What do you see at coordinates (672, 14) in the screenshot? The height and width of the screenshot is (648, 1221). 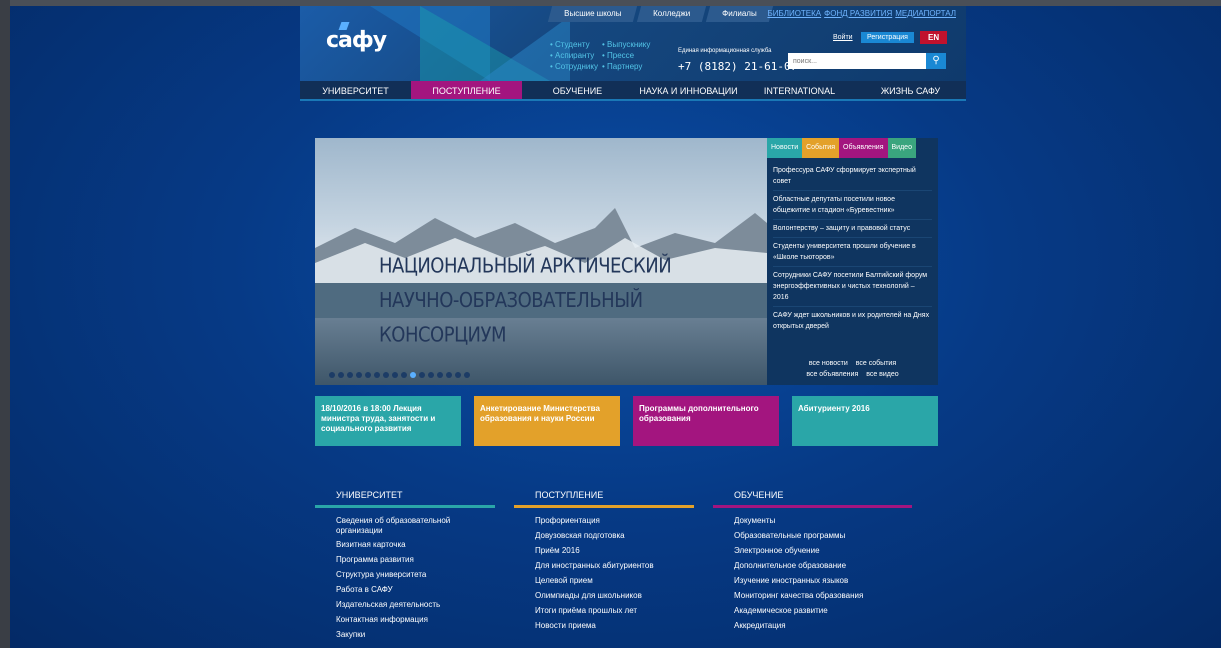 I see `top-tab-colleges: Колледжи` at bounding box center [672, 14].